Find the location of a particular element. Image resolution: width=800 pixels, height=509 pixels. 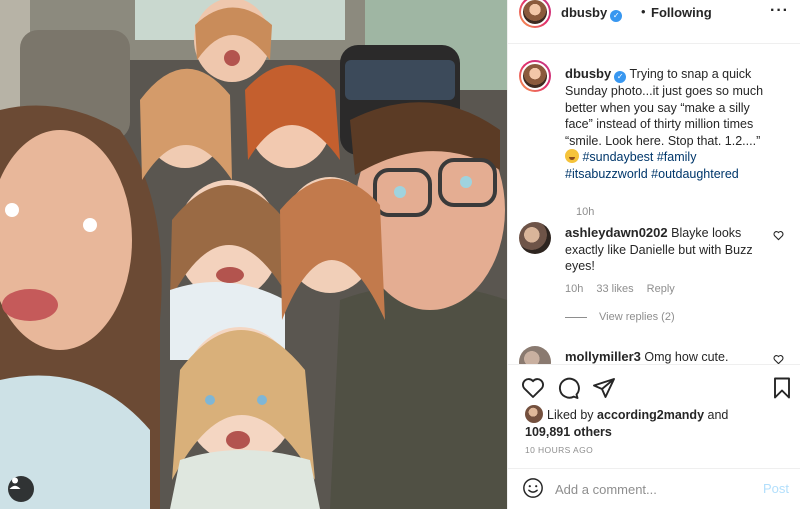

post-header: dbusby ✓ • Following ··· is located at coordinates (654, 14).